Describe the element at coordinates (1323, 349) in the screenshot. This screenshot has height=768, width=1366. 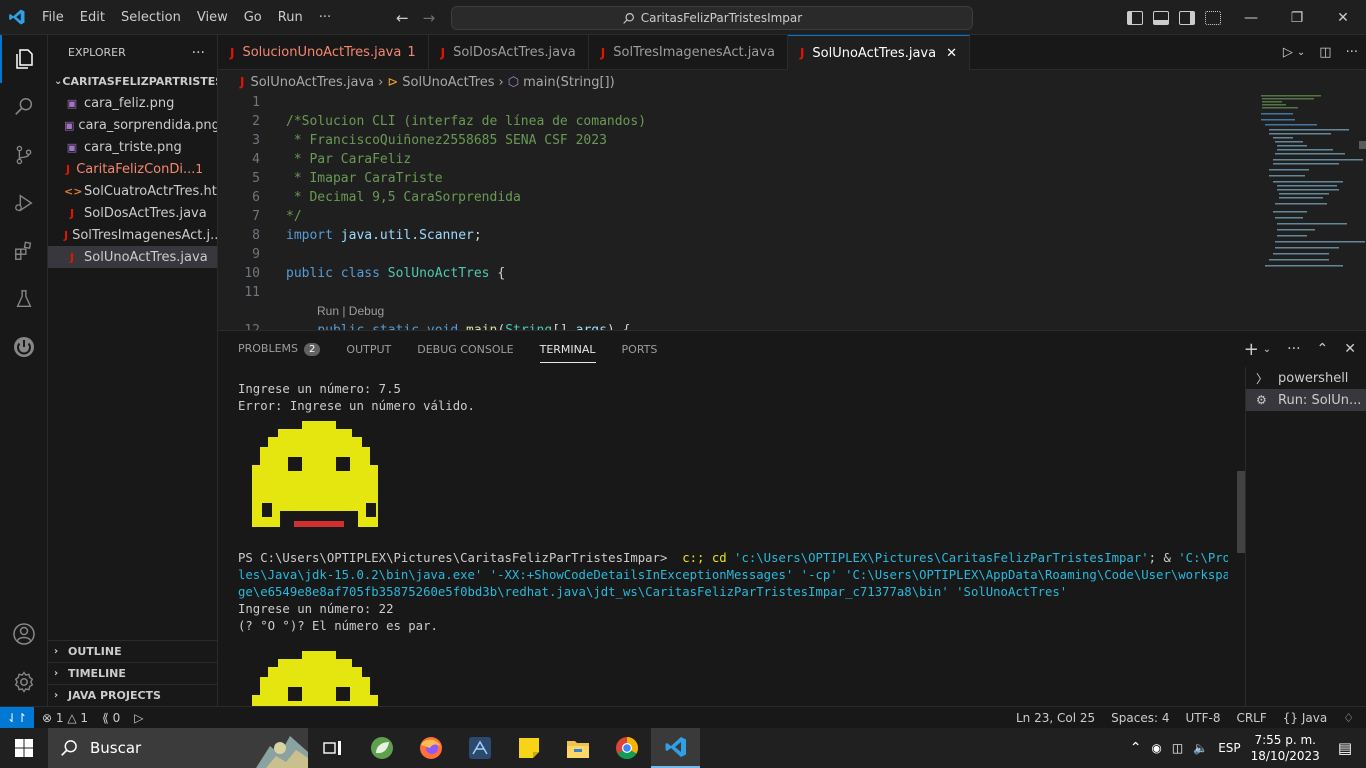
I see `maximize-panel-chevron-up-icon: ⌃` at that location.